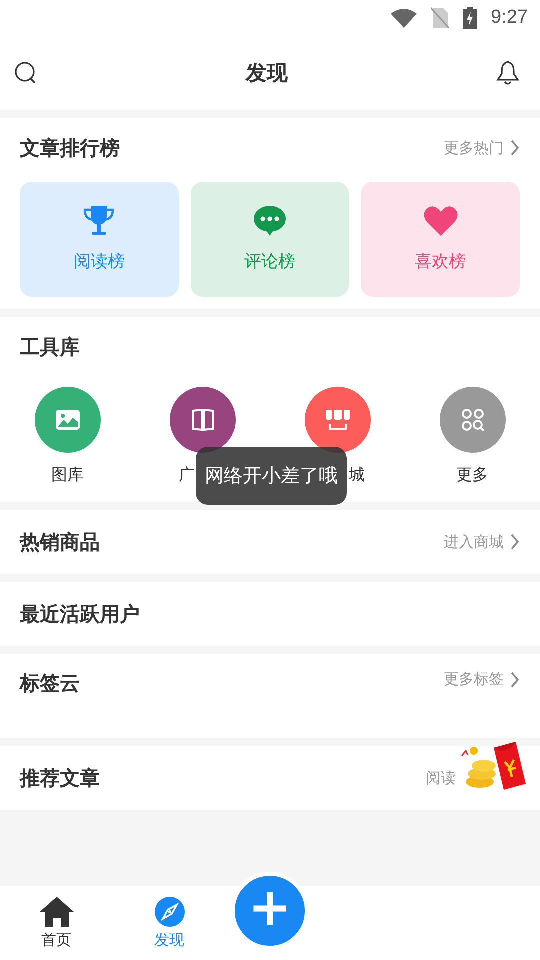 Image resolution: width=540 pixels, height=960 pixels. I want to click on nav-tab: 发现, so click(169, 923).